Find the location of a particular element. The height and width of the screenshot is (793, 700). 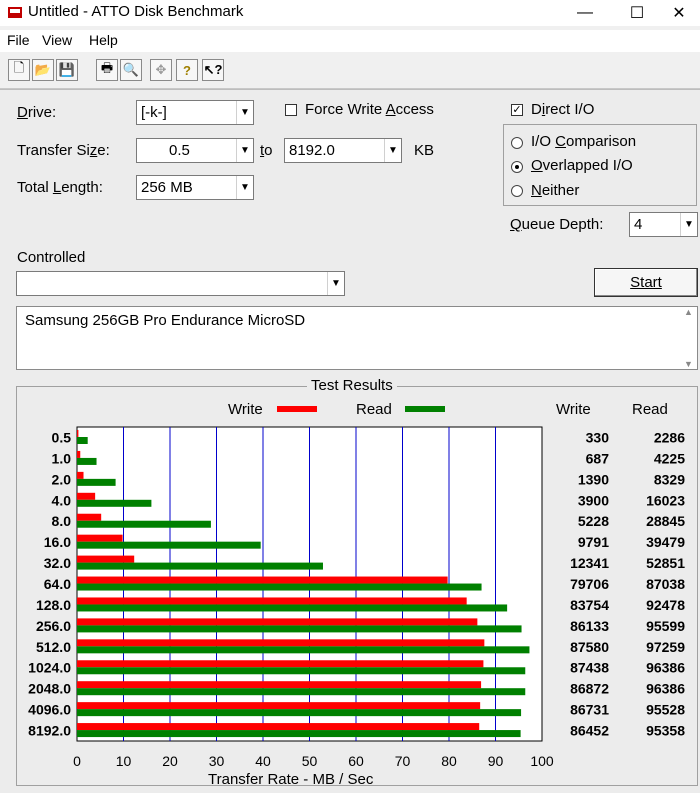

category-label: 1024.0 is located at coordinates (49, 668).